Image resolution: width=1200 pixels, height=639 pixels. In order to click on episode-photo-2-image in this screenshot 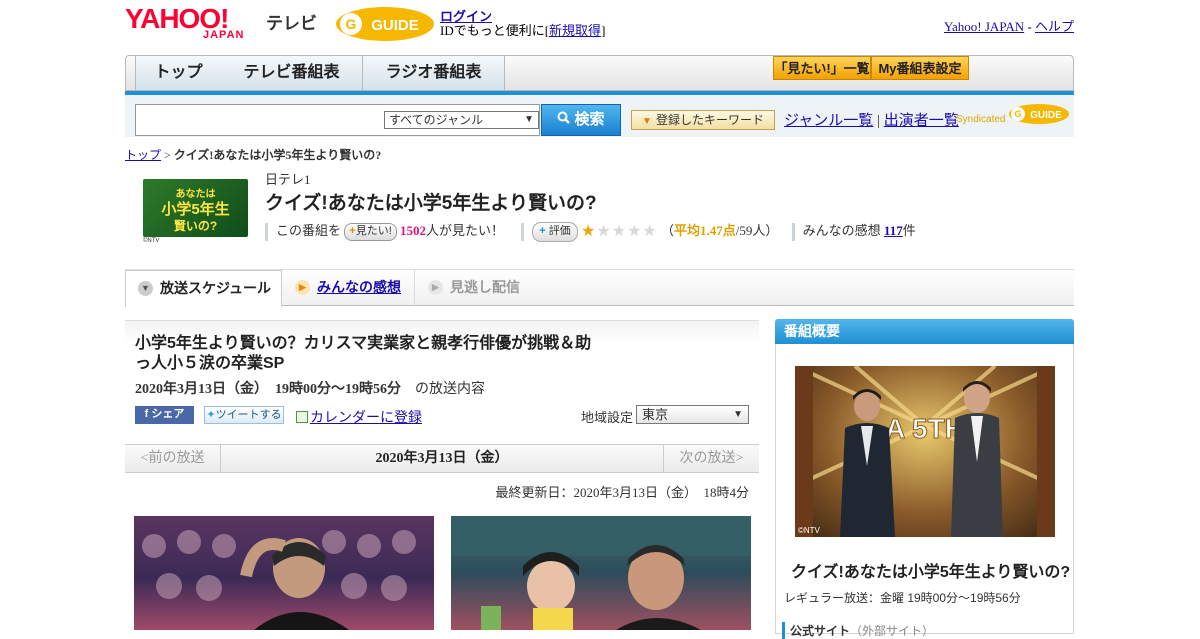, I will do `click(601, 573)`.